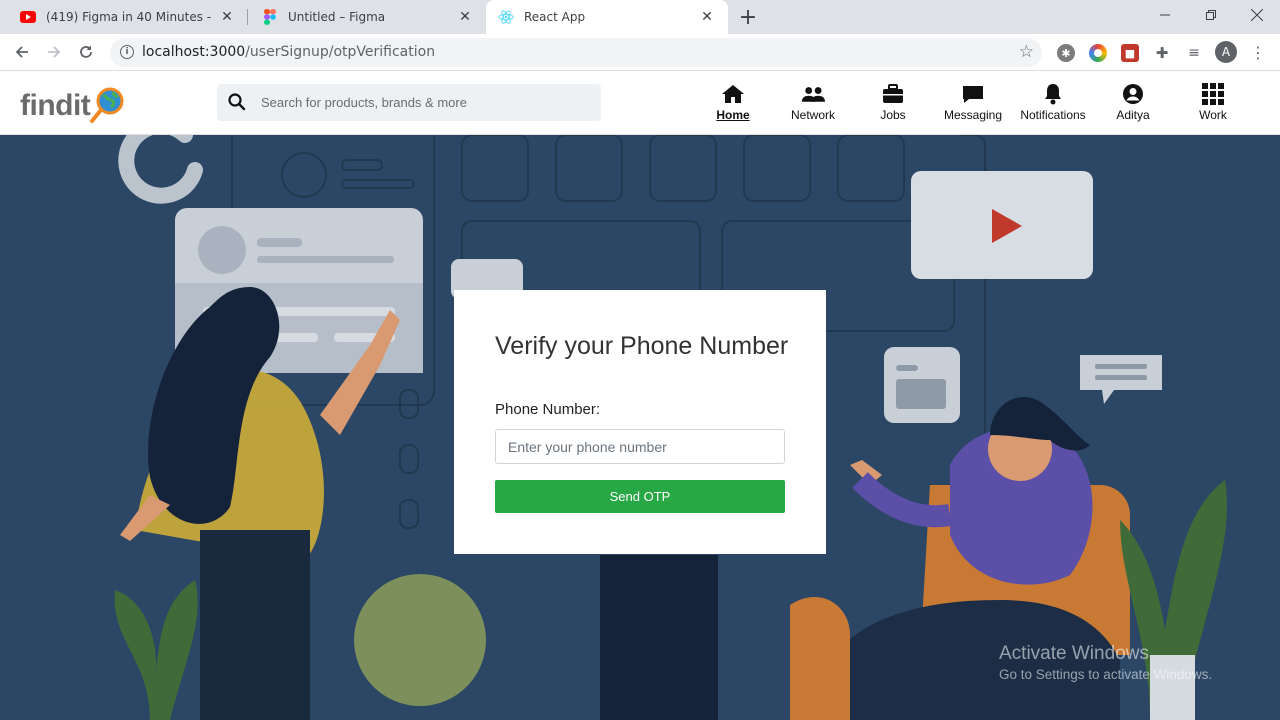 The image size is (1280, 720). I want to click on url-path: /userSignup/otpVerification, so click(340, 52).